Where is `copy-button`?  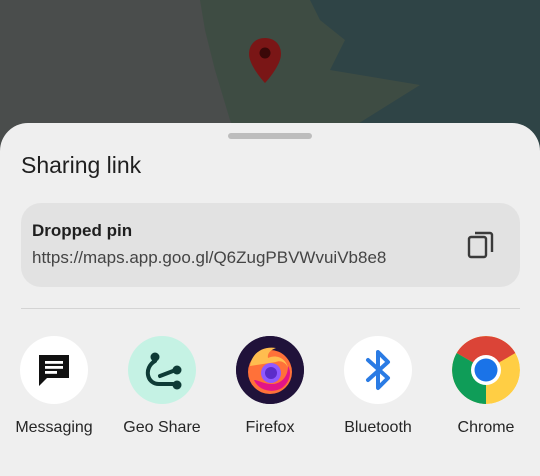
copy-button is located at coordinates (481, 245).